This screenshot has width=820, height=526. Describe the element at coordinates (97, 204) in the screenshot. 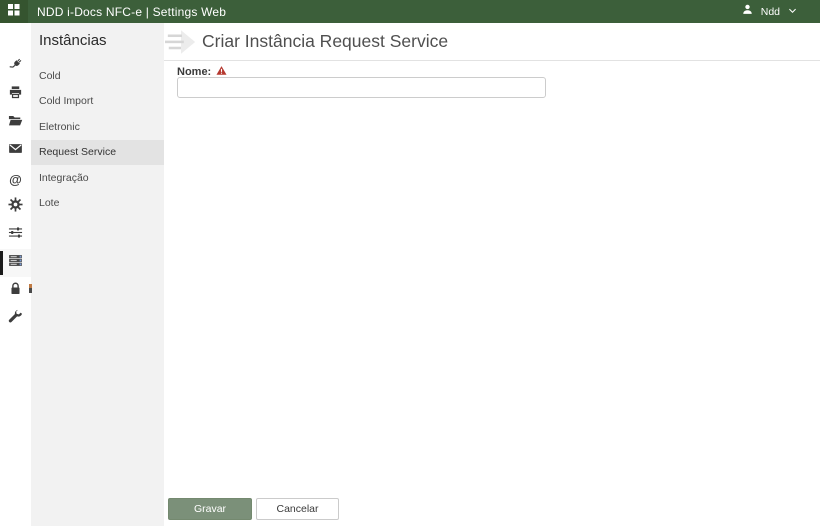

I see `sidebar-item-lote: Lote` at that location.